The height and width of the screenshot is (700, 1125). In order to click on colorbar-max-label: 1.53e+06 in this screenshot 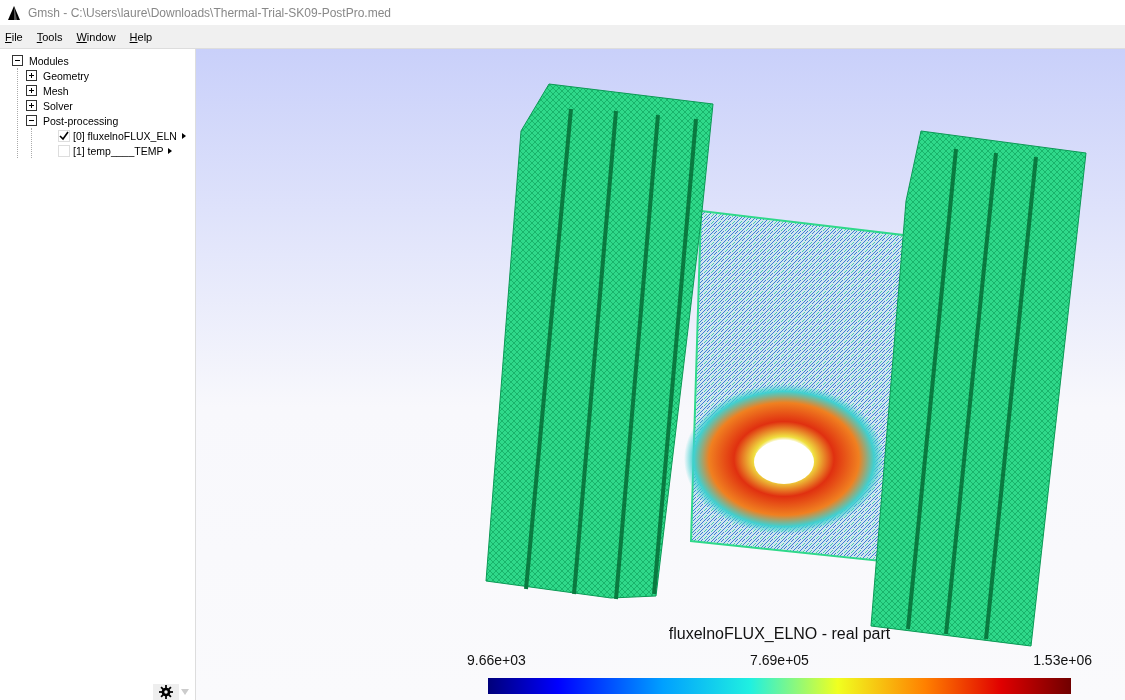, I will do `click(1062, 660)`.